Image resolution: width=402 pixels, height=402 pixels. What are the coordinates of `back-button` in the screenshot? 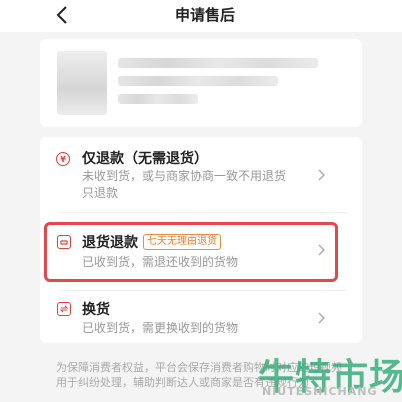 It's located at (62, 15).